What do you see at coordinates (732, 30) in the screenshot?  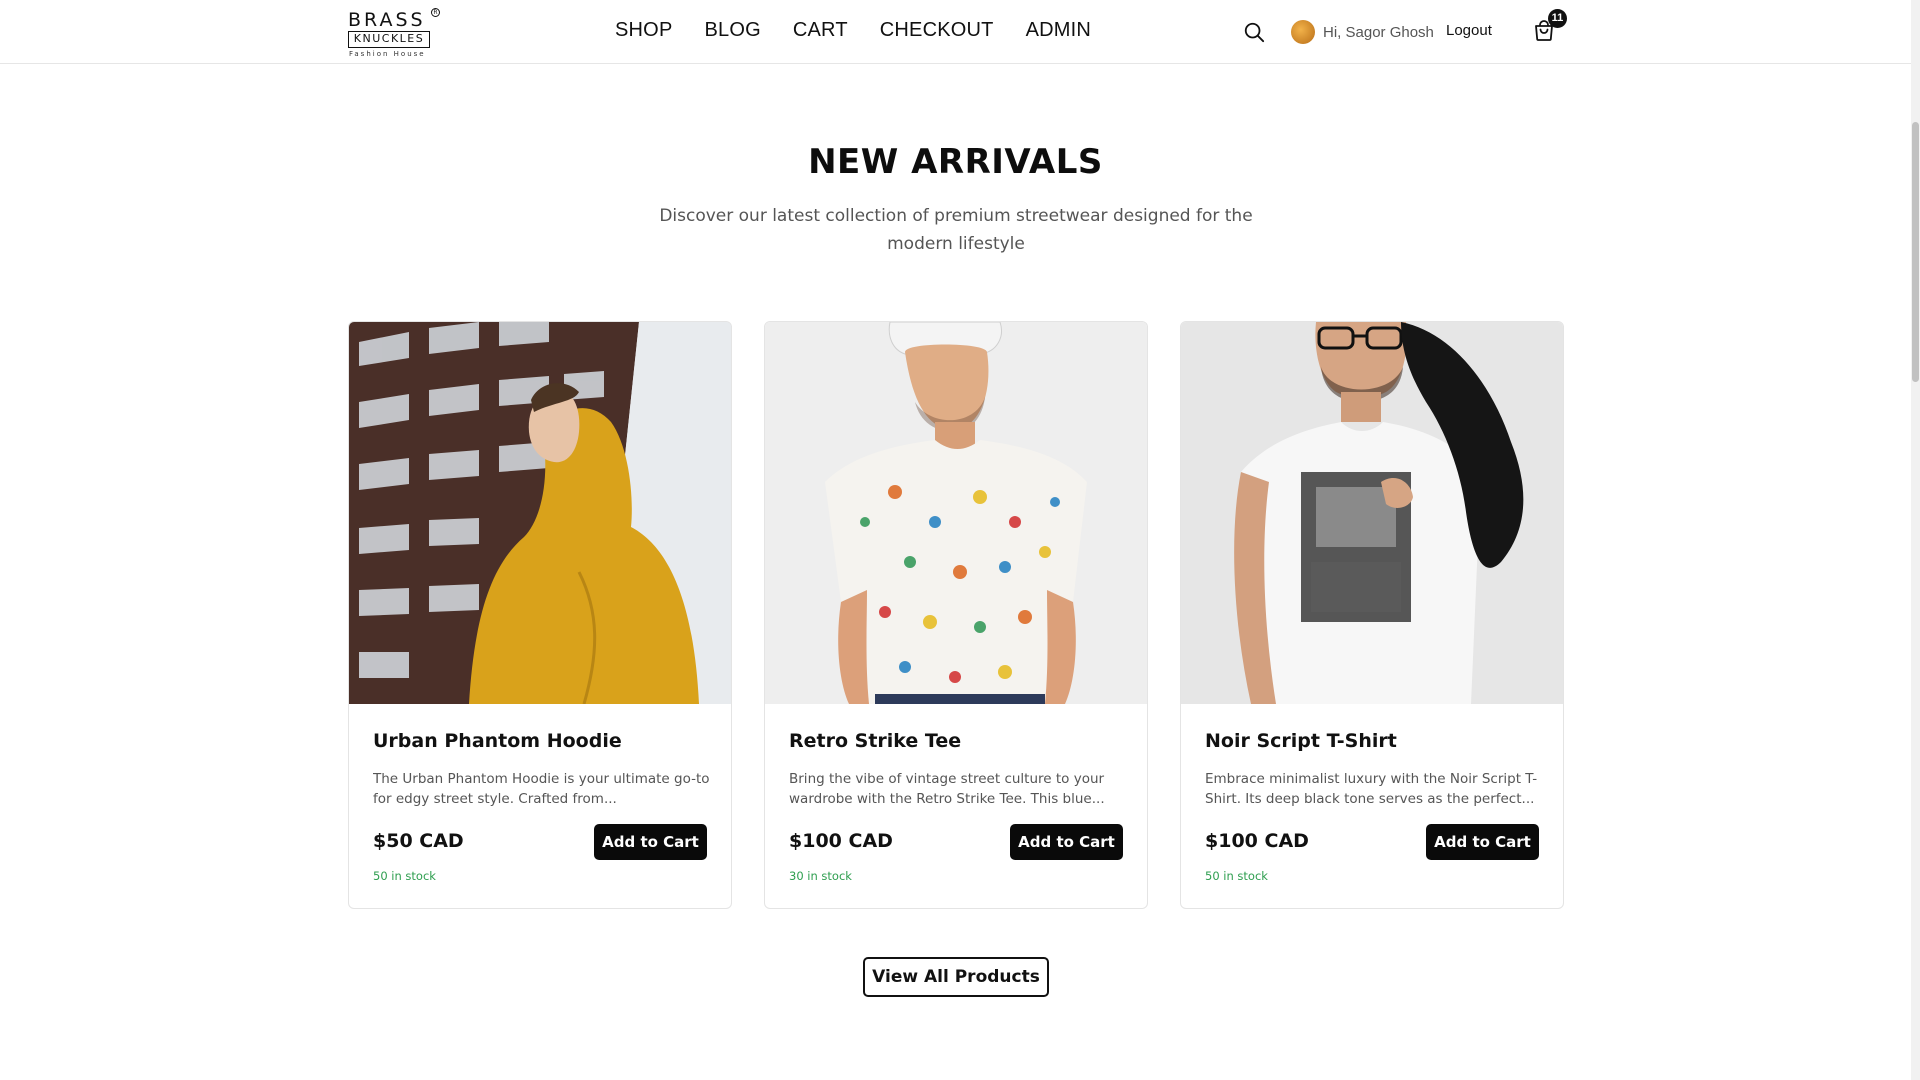 I see `nav-blog: BLOG` at bounding box center [732, 30].